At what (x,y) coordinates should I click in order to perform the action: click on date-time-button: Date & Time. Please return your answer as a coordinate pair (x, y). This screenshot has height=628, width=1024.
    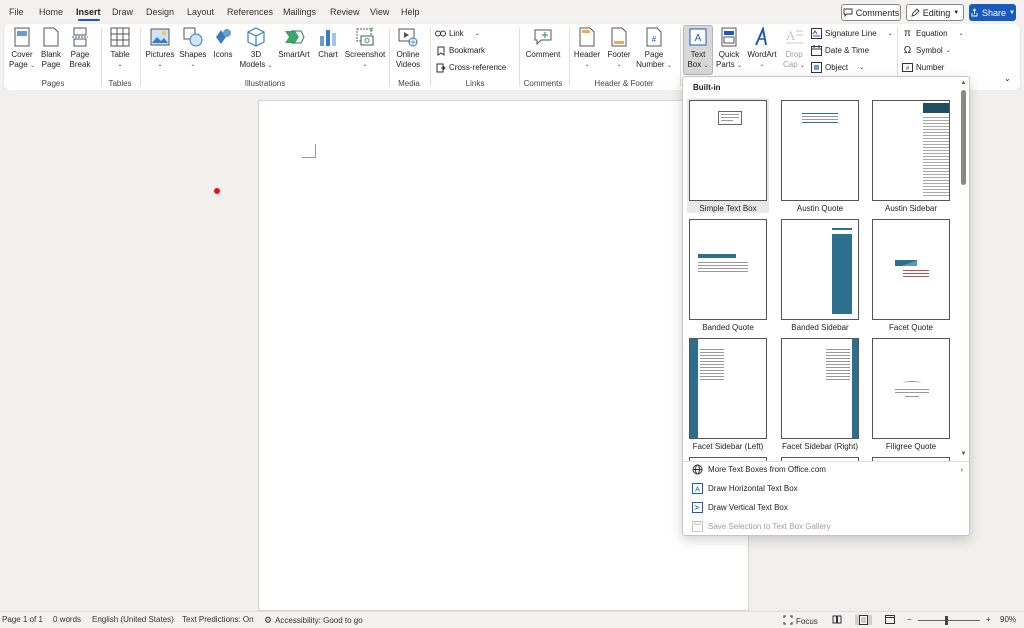
    Looking at the image, I should click on (840, 50).